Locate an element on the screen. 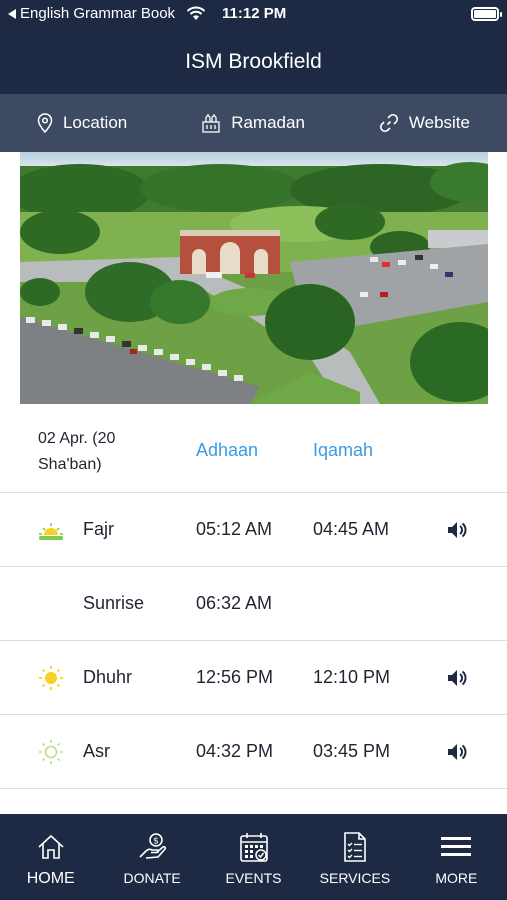 The height and width of the screenshot is (900, 507). prayer-name: Sunrise is located at coordinates (114, 603).